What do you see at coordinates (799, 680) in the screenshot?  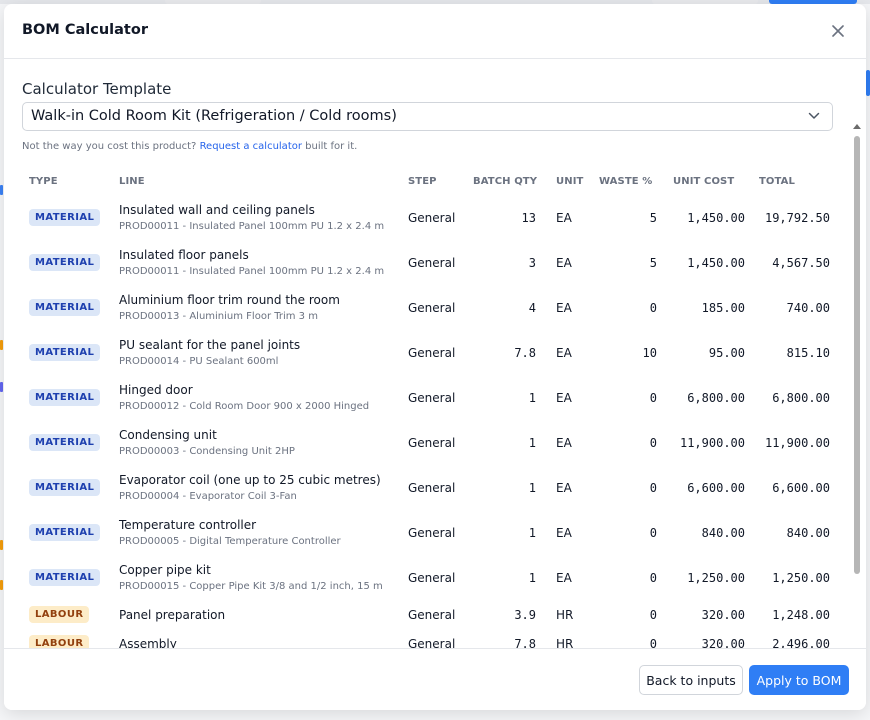 I see `apply-to-bom-button: Apply to BOM` at bounding box center [799, 680].